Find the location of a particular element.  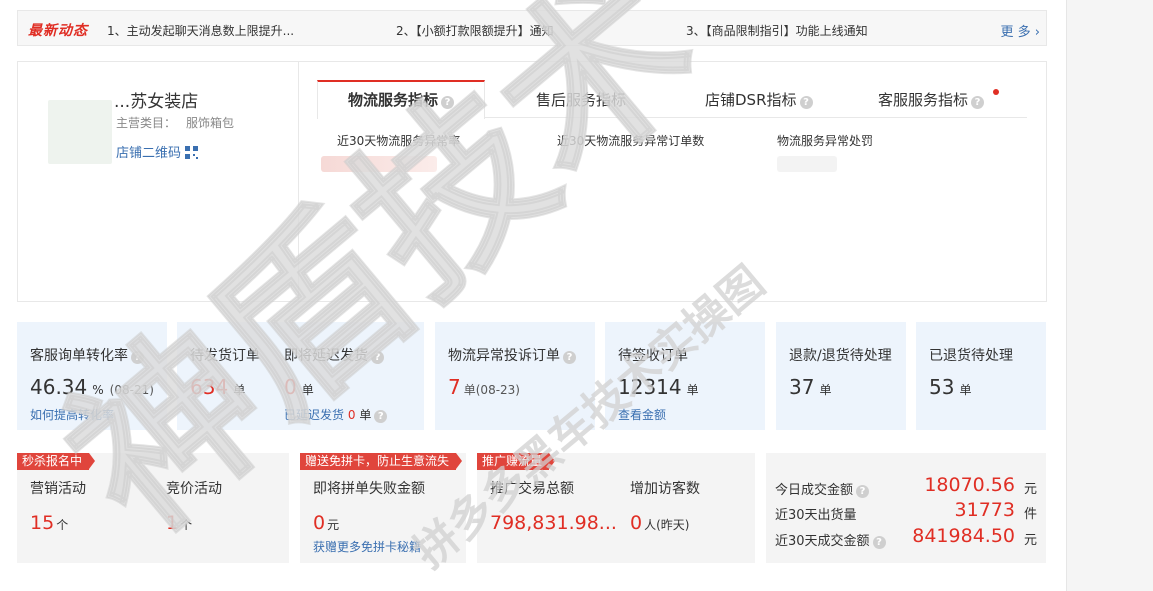

card-title: 已退货待处理 is located at coordinates (971, 356).